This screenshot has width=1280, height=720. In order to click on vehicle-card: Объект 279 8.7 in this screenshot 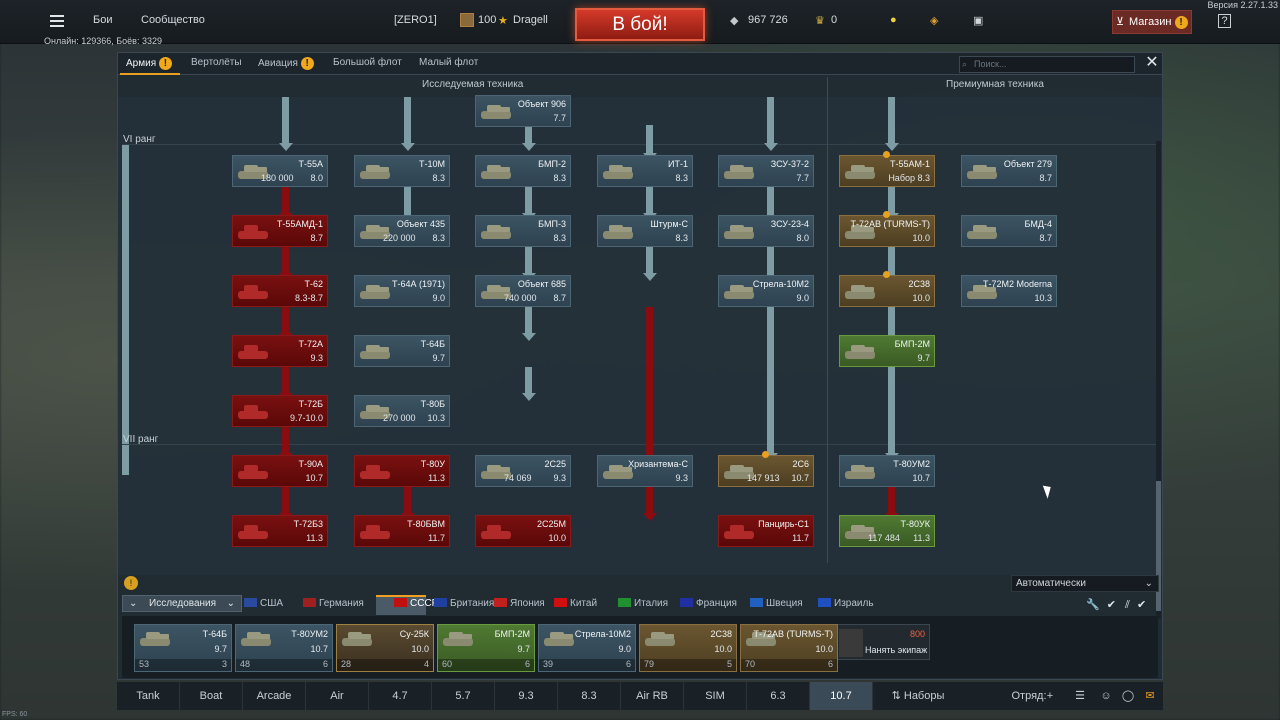, I will do `click(1009, 171)`.